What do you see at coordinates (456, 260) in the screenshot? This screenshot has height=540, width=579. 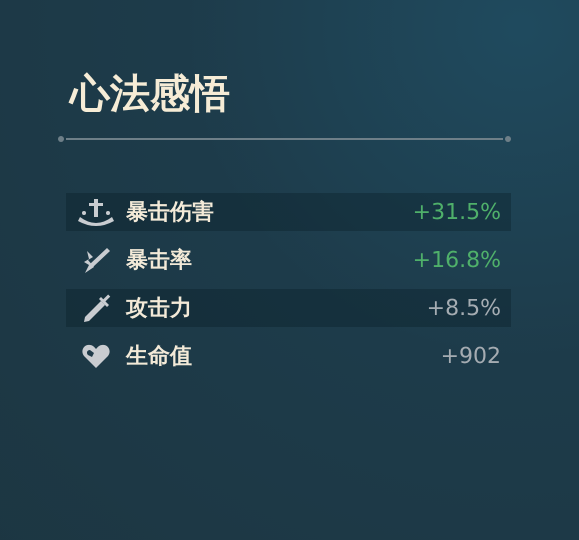 I see `stat-value: +16.8%` at bounding box center [456, 260].